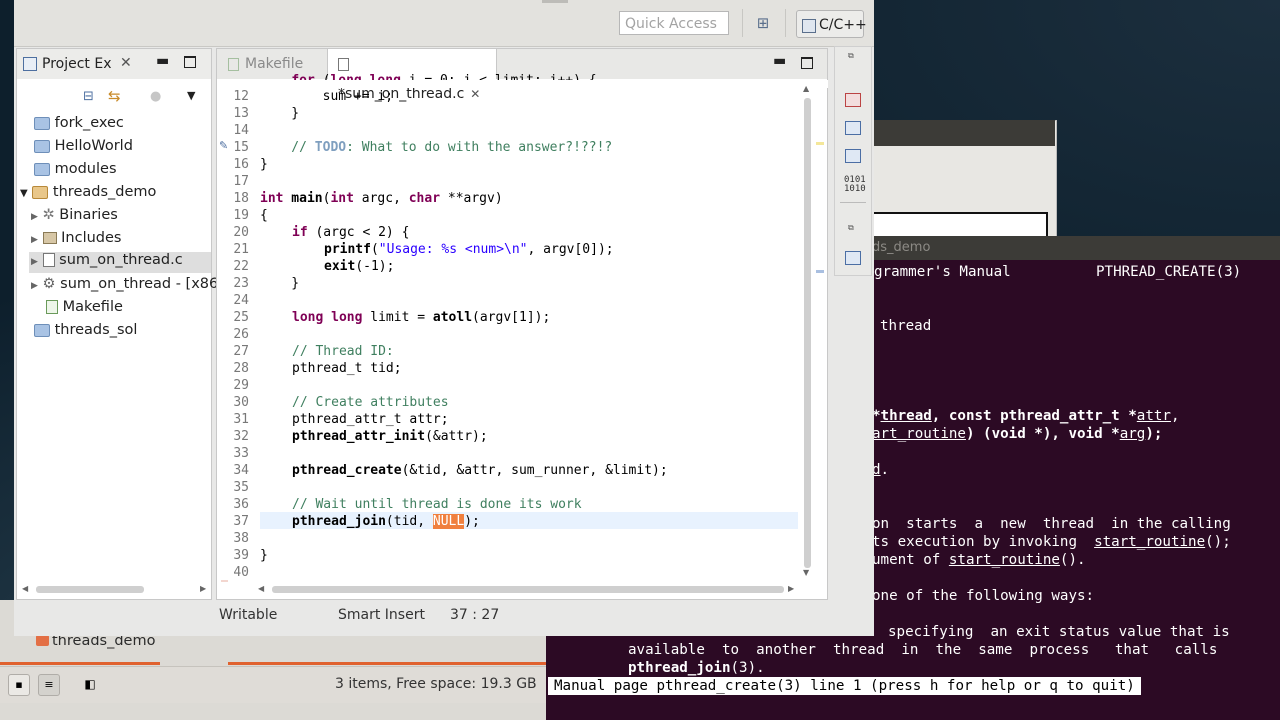  Describe the element at coordinates (120, 262) in the screenshot. I see `tree-item-sum-on-thread-c: ▶ sum_on_thread.c` at that location.